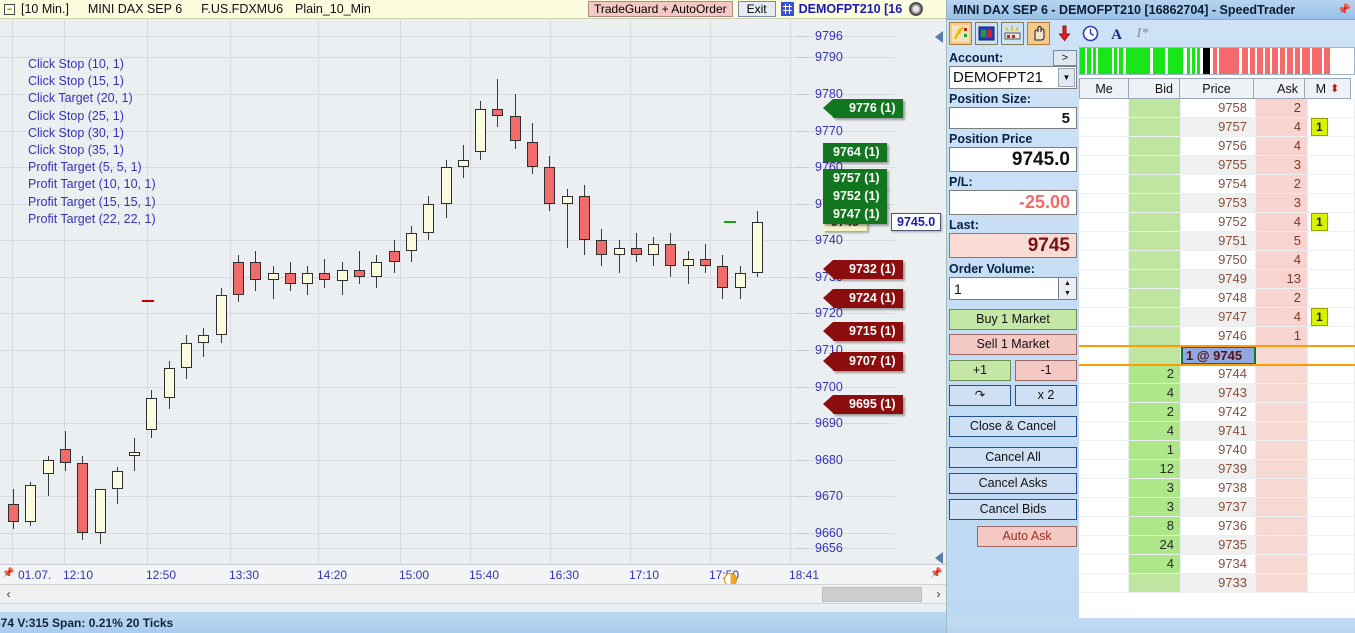 Image resolution: width=1355 pixels, height=633 pixels. Describe the element at coordinates (1038, 33) in the screenshot. I see `hand-icon` at that location.